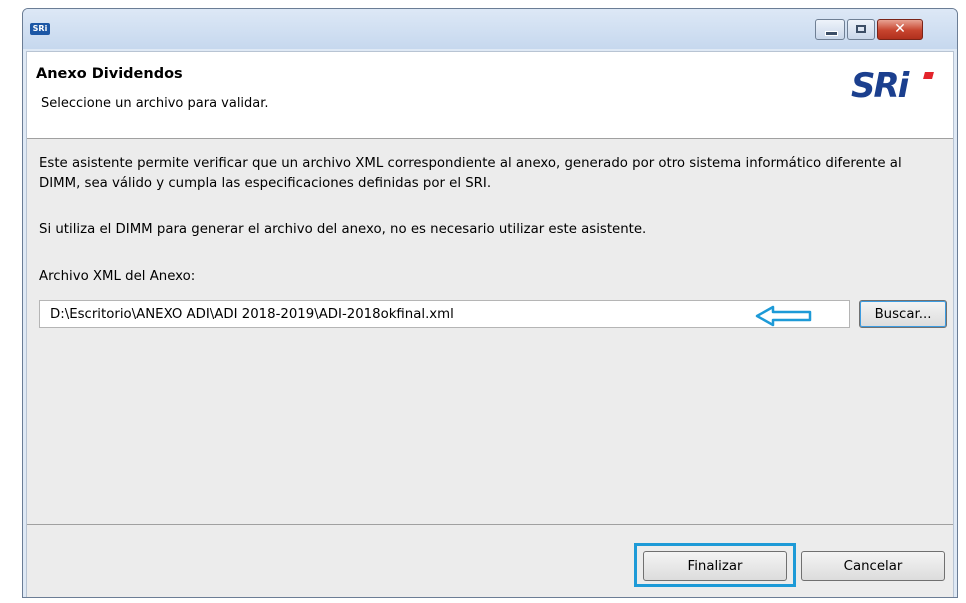 Image resolution: width=966 pixels, height=603 pixels. Describe the element at coordinates (109, 74) in the screenshot. I see `page-title: Anexo Dividendos` at that location.